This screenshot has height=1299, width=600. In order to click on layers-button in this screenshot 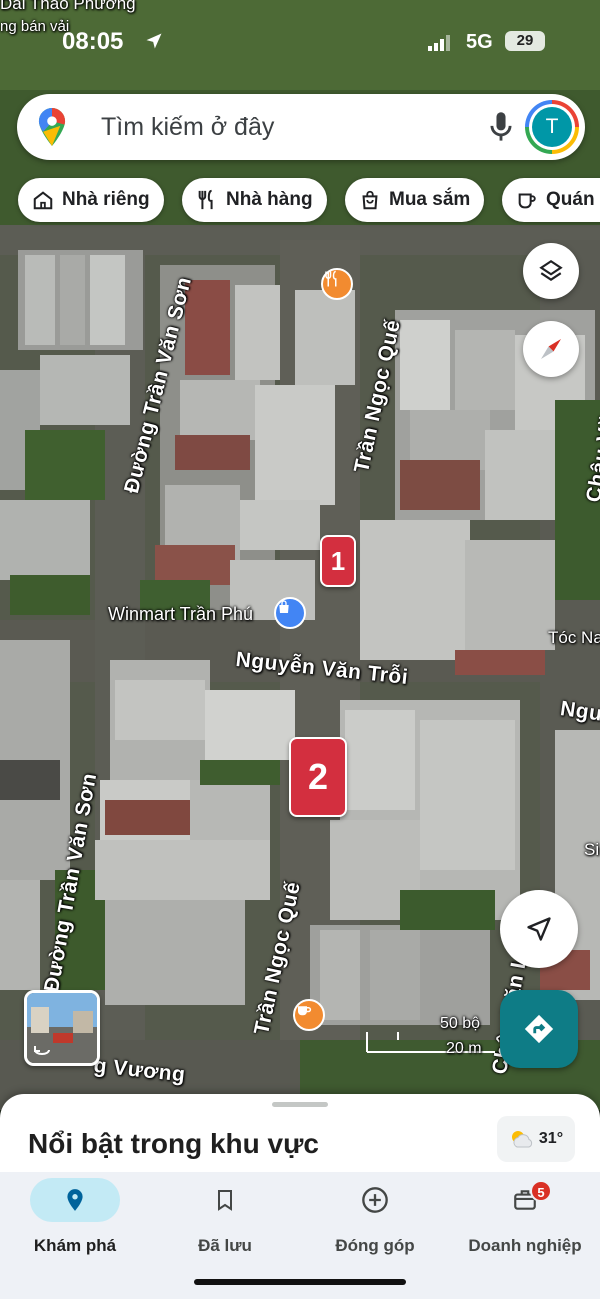, I will do `click(551, 271)`.